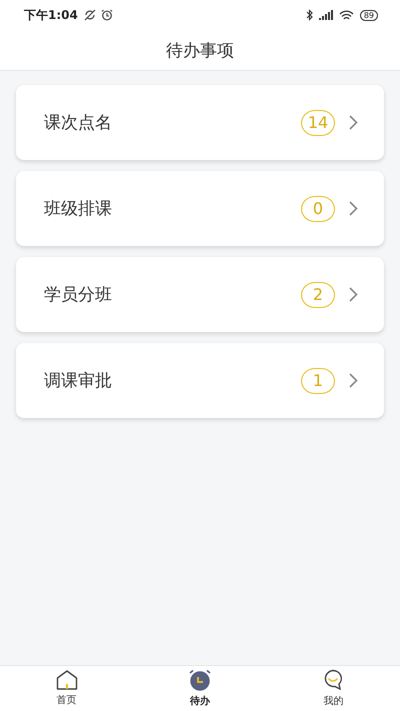 The height and width of the screenshot is (711, 400). I want to click on bluetooth-icon, so click(309, 15).